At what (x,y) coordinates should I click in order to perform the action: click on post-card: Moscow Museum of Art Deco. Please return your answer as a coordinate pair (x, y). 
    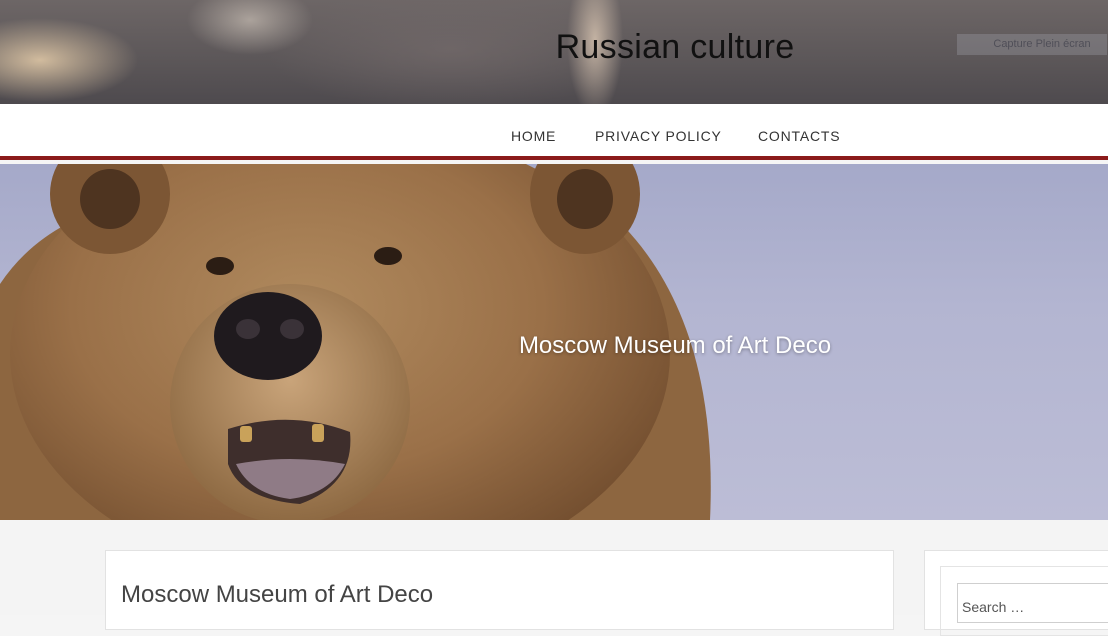
    Looking at the image, I should click on (499, 590).